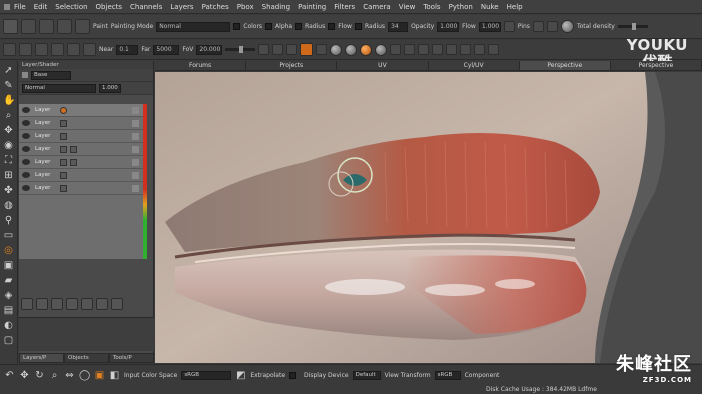 The height and width of the screenshot is (394, 702). What do you see at coordinates (27, 304) in the screenshot?
I see `add-layer-icon` at bounding box center [27, 304].